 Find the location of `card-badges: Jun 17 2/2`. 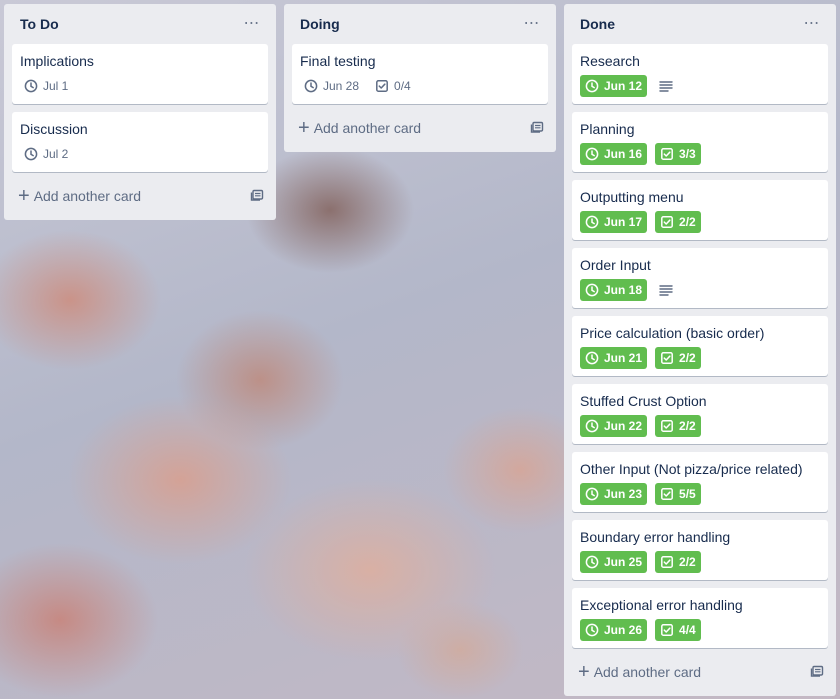

card-badges: Jun 17 2/2 is located at coordinates (700, 222).